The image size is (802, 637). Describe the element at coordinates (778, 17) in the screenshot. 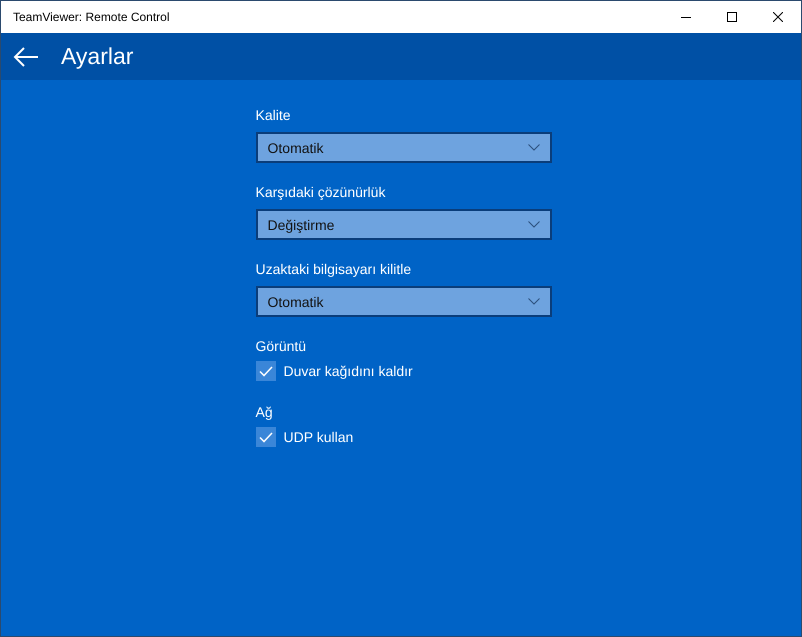

I see `close-icon` at that location.